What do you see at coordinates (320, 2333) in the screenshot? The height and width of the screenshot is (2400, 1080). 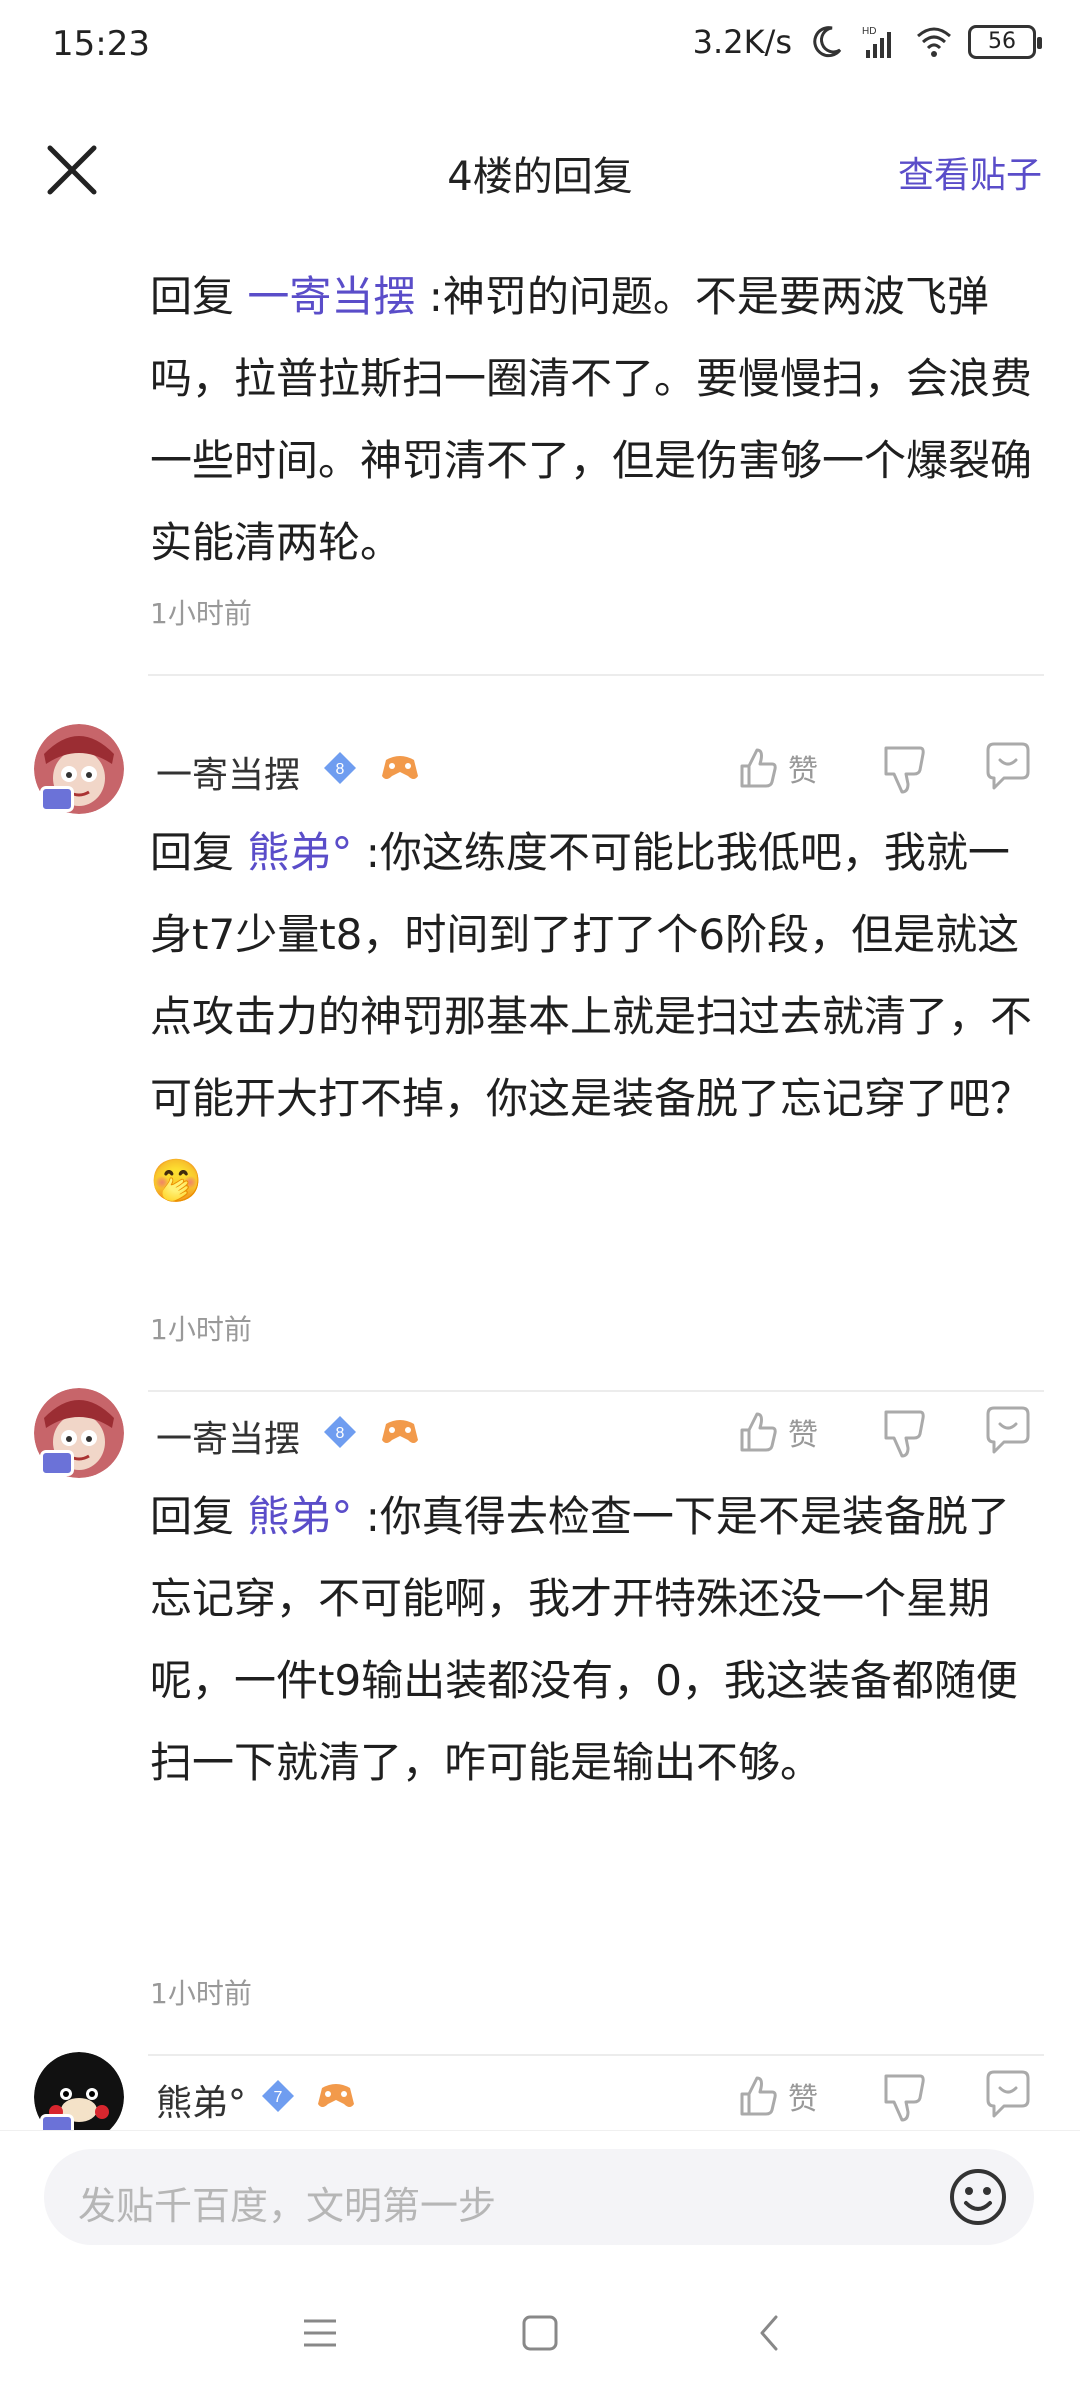 I see `menu-icon` at bounding box center [320, 2333].